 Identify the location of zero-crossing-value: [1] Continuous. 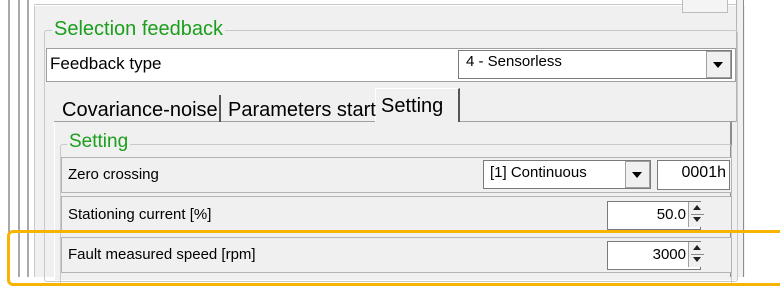
(538, 172).